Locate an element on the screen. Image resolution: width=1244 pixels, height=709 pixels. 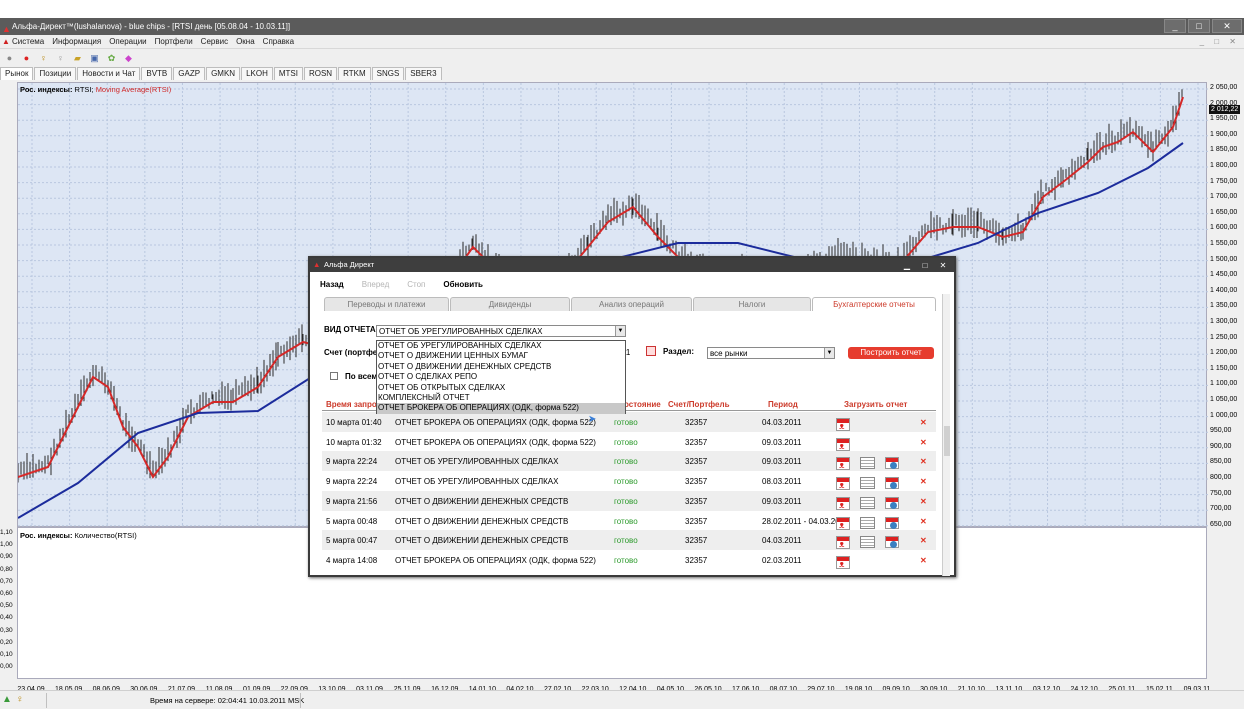
y-tick-label: 800,00 is located at coordinates (1221, 477).